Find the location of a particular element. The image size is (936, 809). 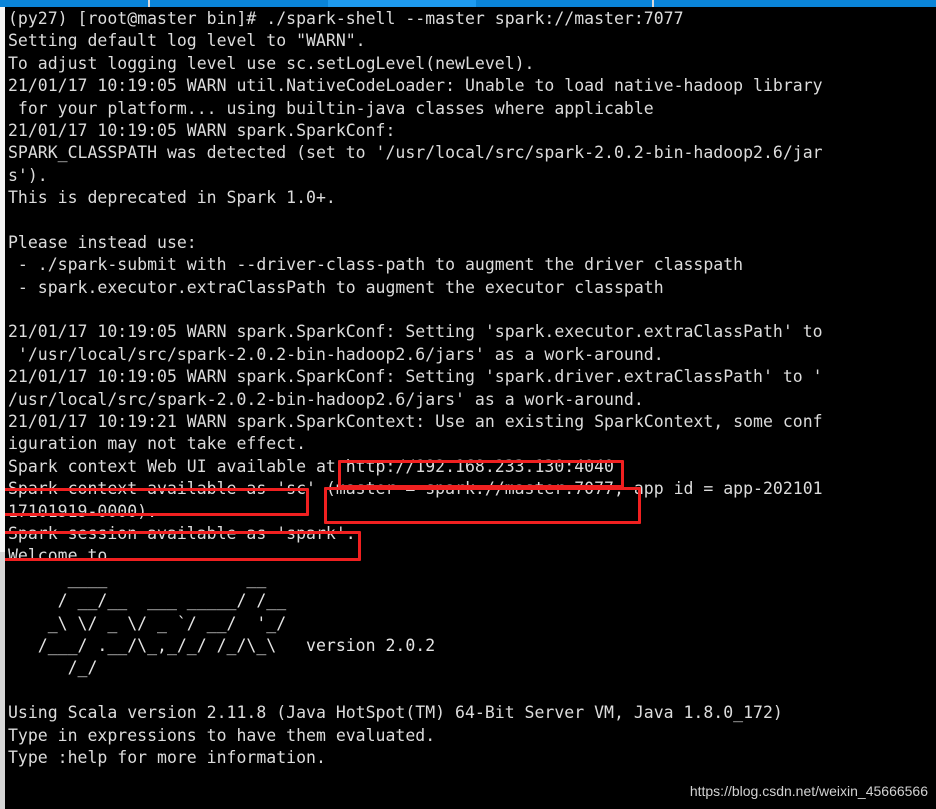

console-line: 17101919-0000). is located at coordinates (83, 511).